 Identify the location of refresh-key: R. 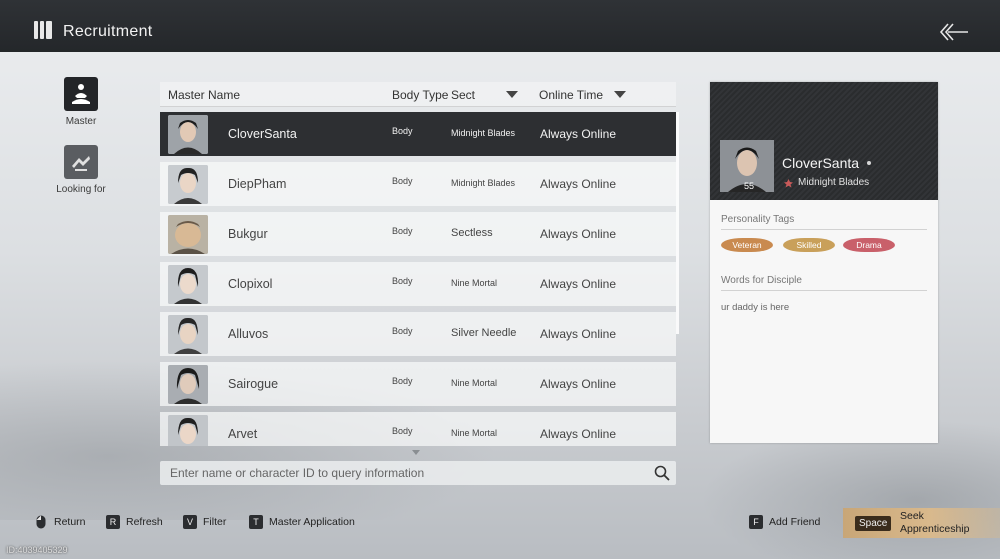
(113, 522).